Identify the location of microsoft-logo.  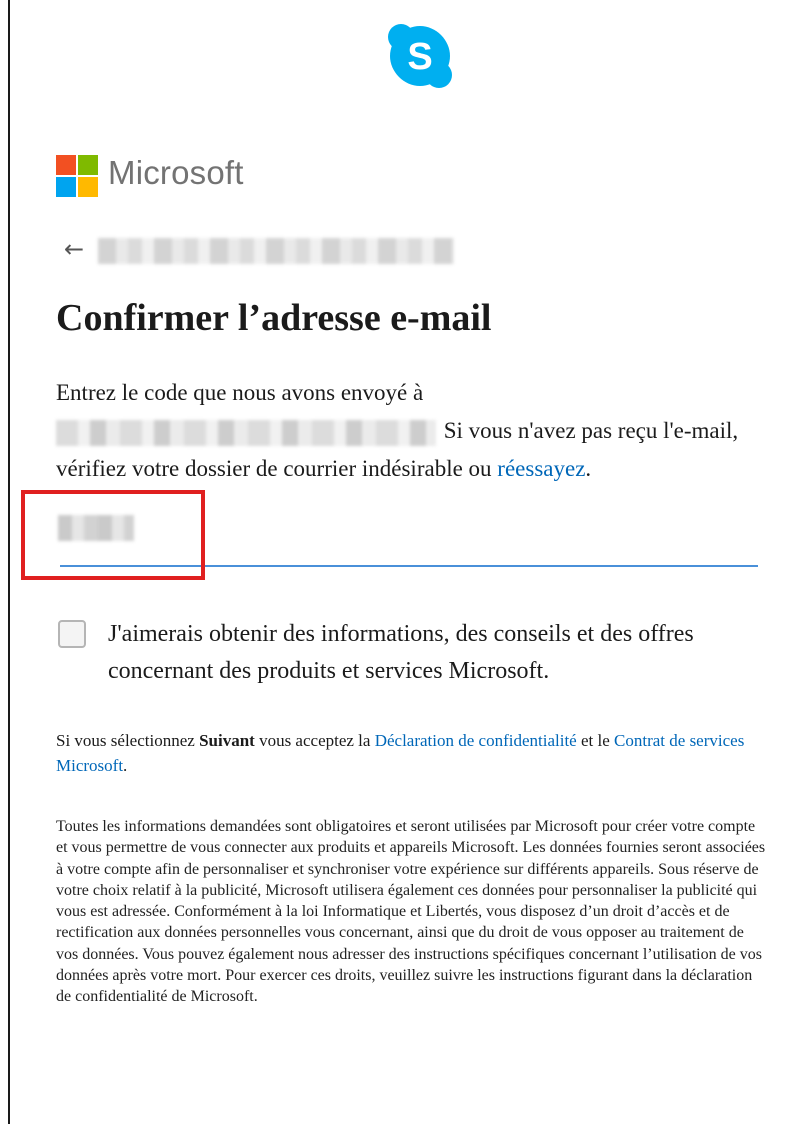
(77, 176).